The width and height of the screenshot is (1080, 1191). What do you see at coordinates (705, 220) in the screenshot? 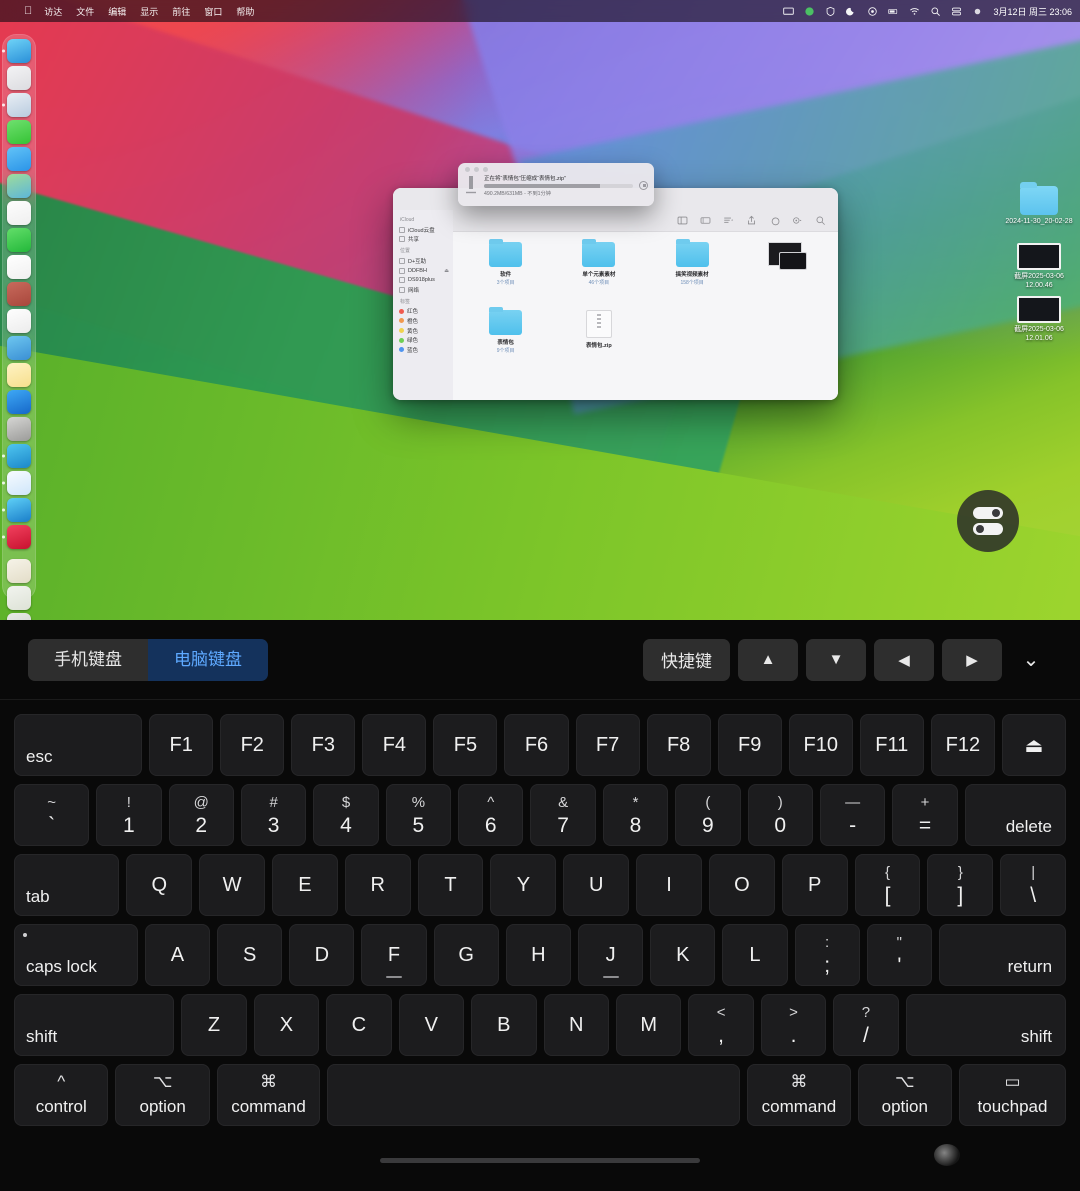
I see `gallery-view-icon` at bounding box center [705, 220].